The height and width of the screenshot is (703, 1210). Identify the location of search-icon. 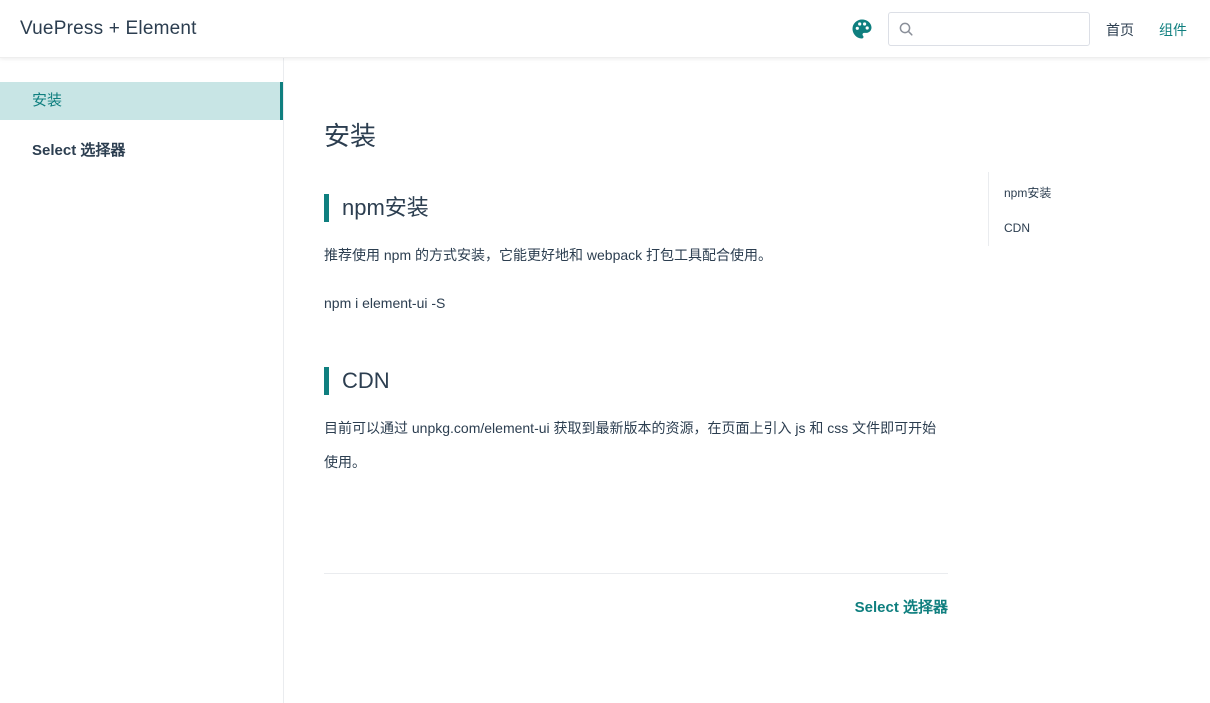
(906, 29).